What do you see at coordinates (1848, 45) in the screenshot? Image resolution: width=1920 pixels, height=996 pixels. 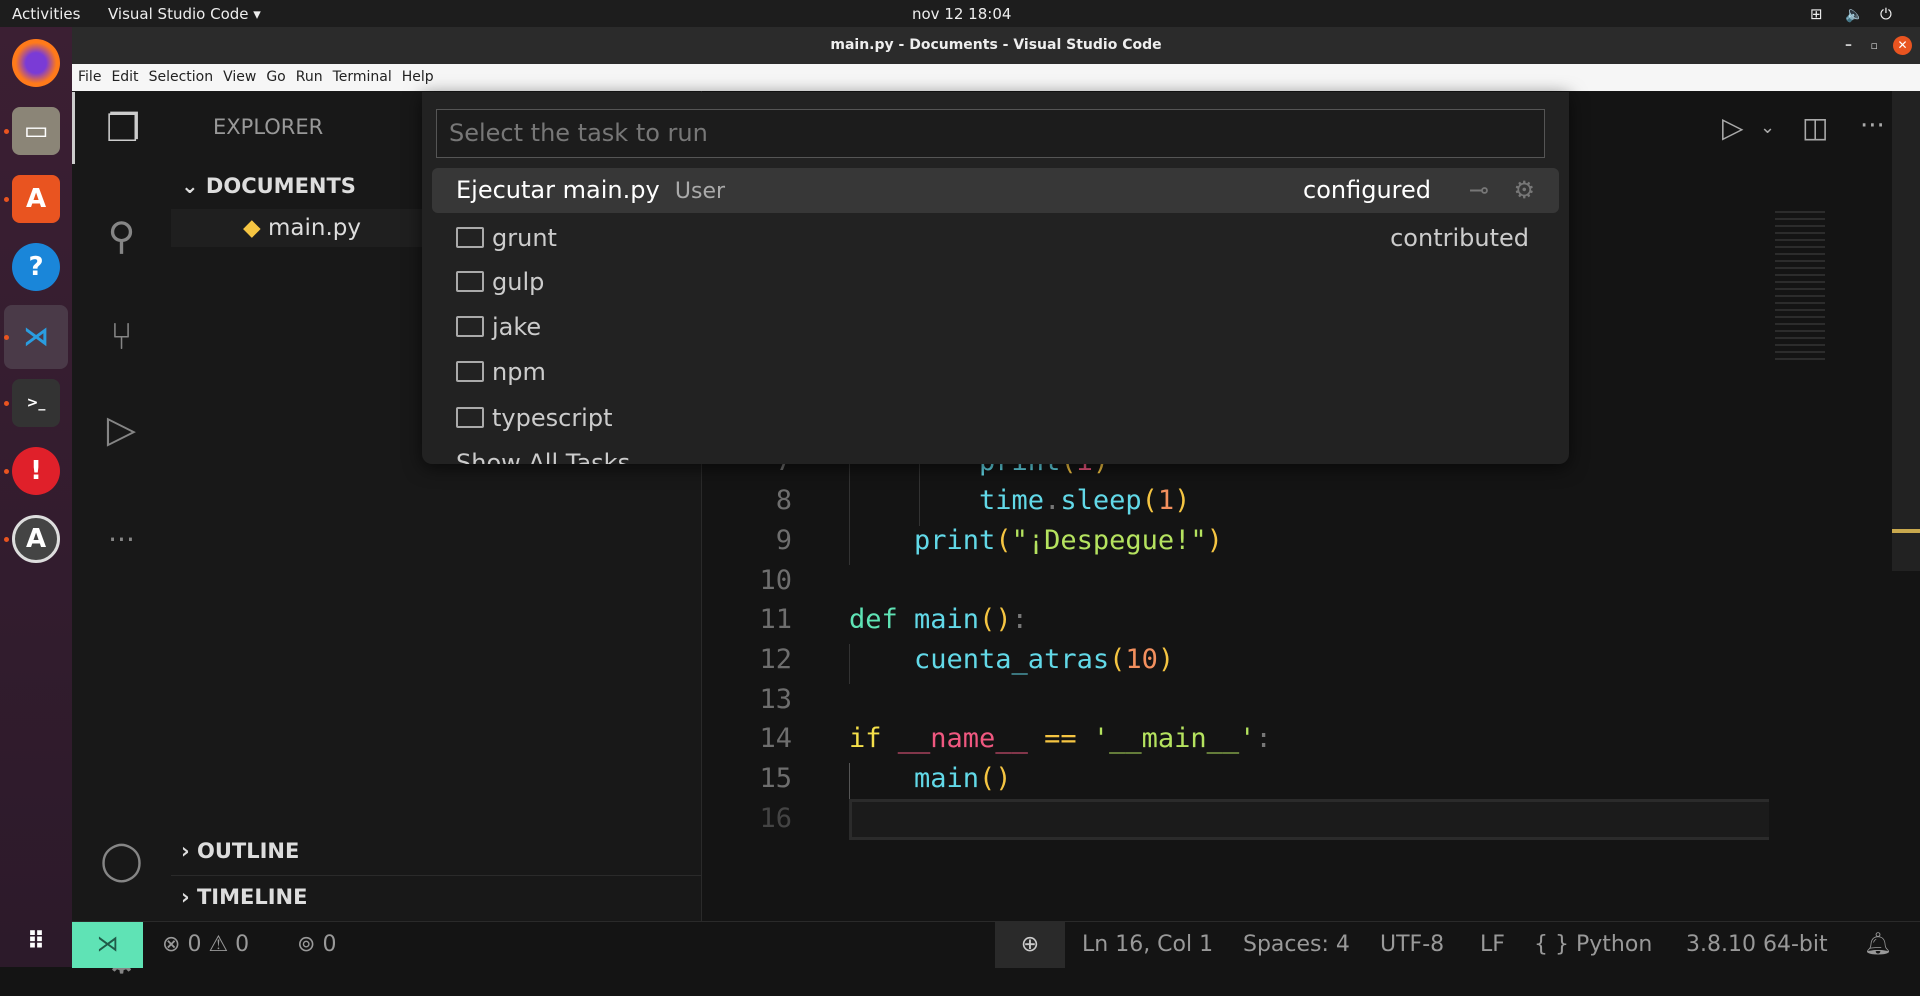 I see `minimize-icon: –` at bounding box center [1848, 45].